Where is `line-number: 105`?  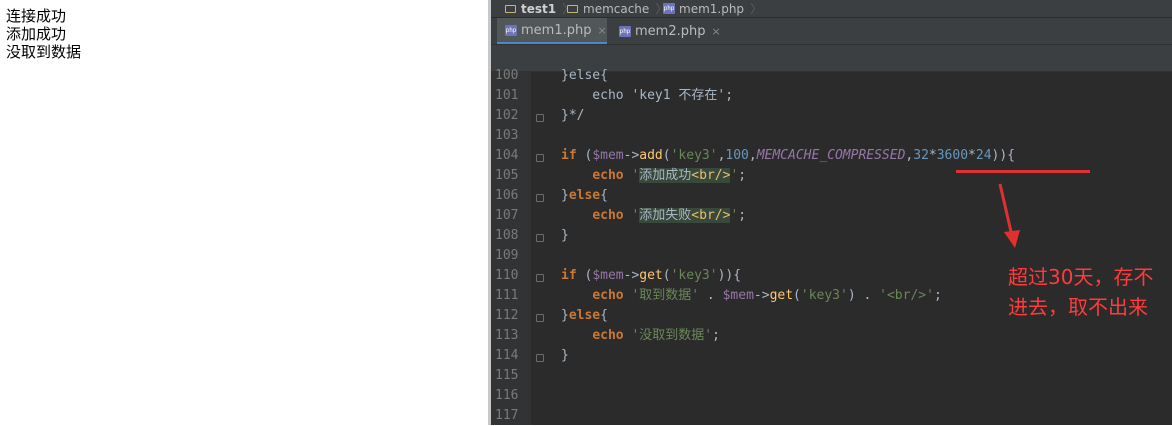
line-number: 105 is located at coordinates (507, 175).